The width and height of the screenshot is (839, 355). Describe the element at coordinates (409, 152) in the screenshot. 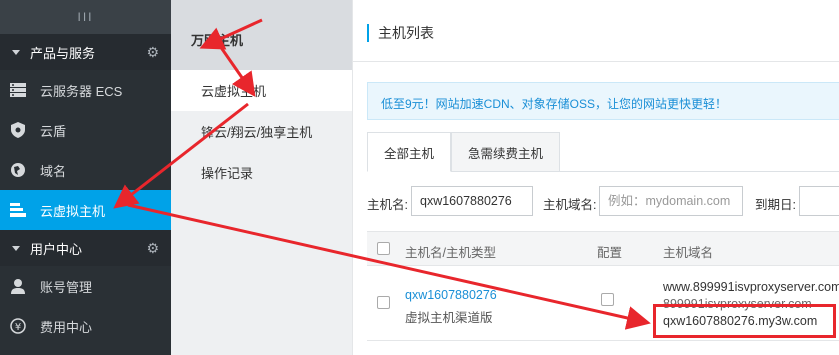

I see `tab-all-hosts: 全部主机` at that location.